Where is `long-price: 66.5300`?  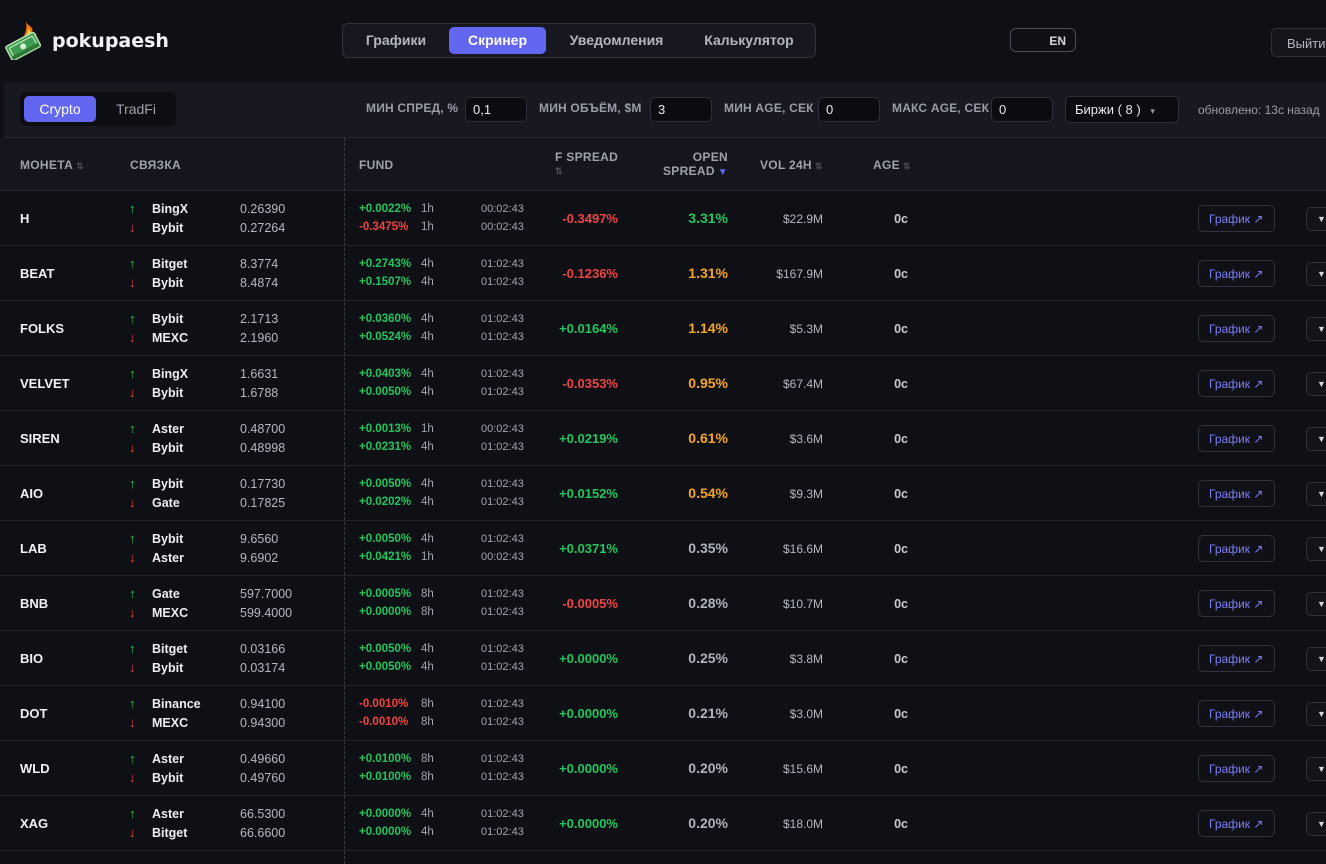
long-price: 66.5300 is located at coordinates (263, 814).